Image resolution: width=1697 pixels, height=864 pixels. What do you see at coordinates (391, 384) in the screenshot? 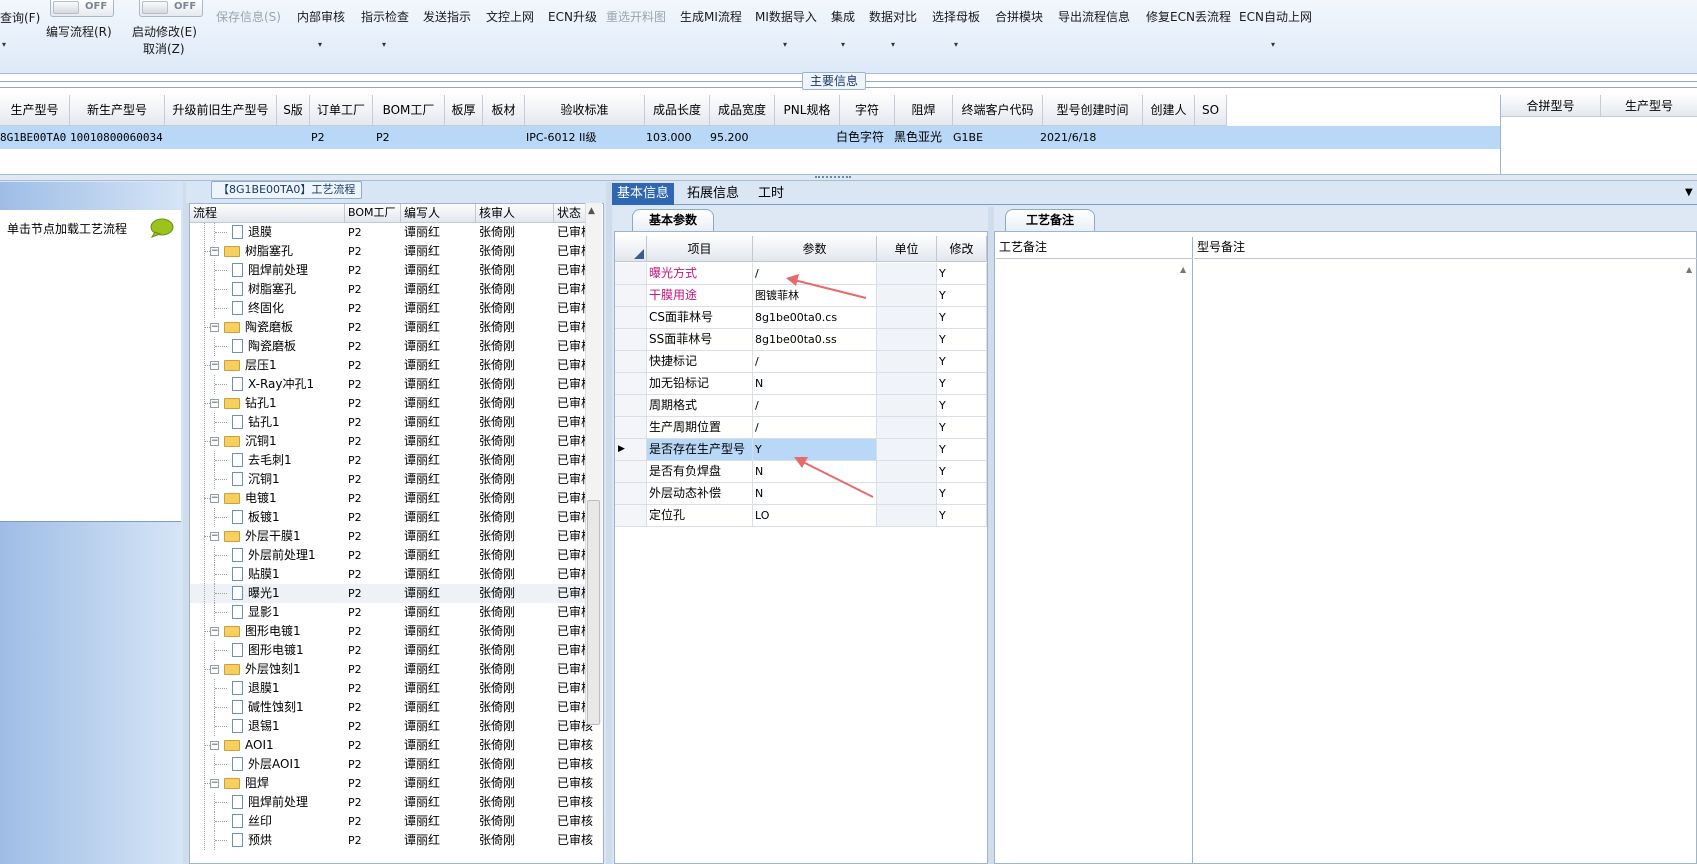
I see `tree-node-row: X-Ray冲孔1 P2 谭丽红 张倚刚 已审核` at bounding box center [391, 384].